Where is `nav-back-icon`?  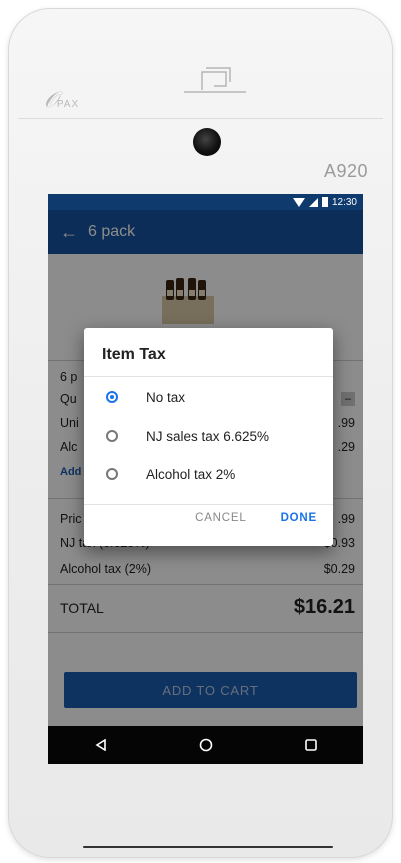
nav-back-icon is located at coordinates (101, 745).